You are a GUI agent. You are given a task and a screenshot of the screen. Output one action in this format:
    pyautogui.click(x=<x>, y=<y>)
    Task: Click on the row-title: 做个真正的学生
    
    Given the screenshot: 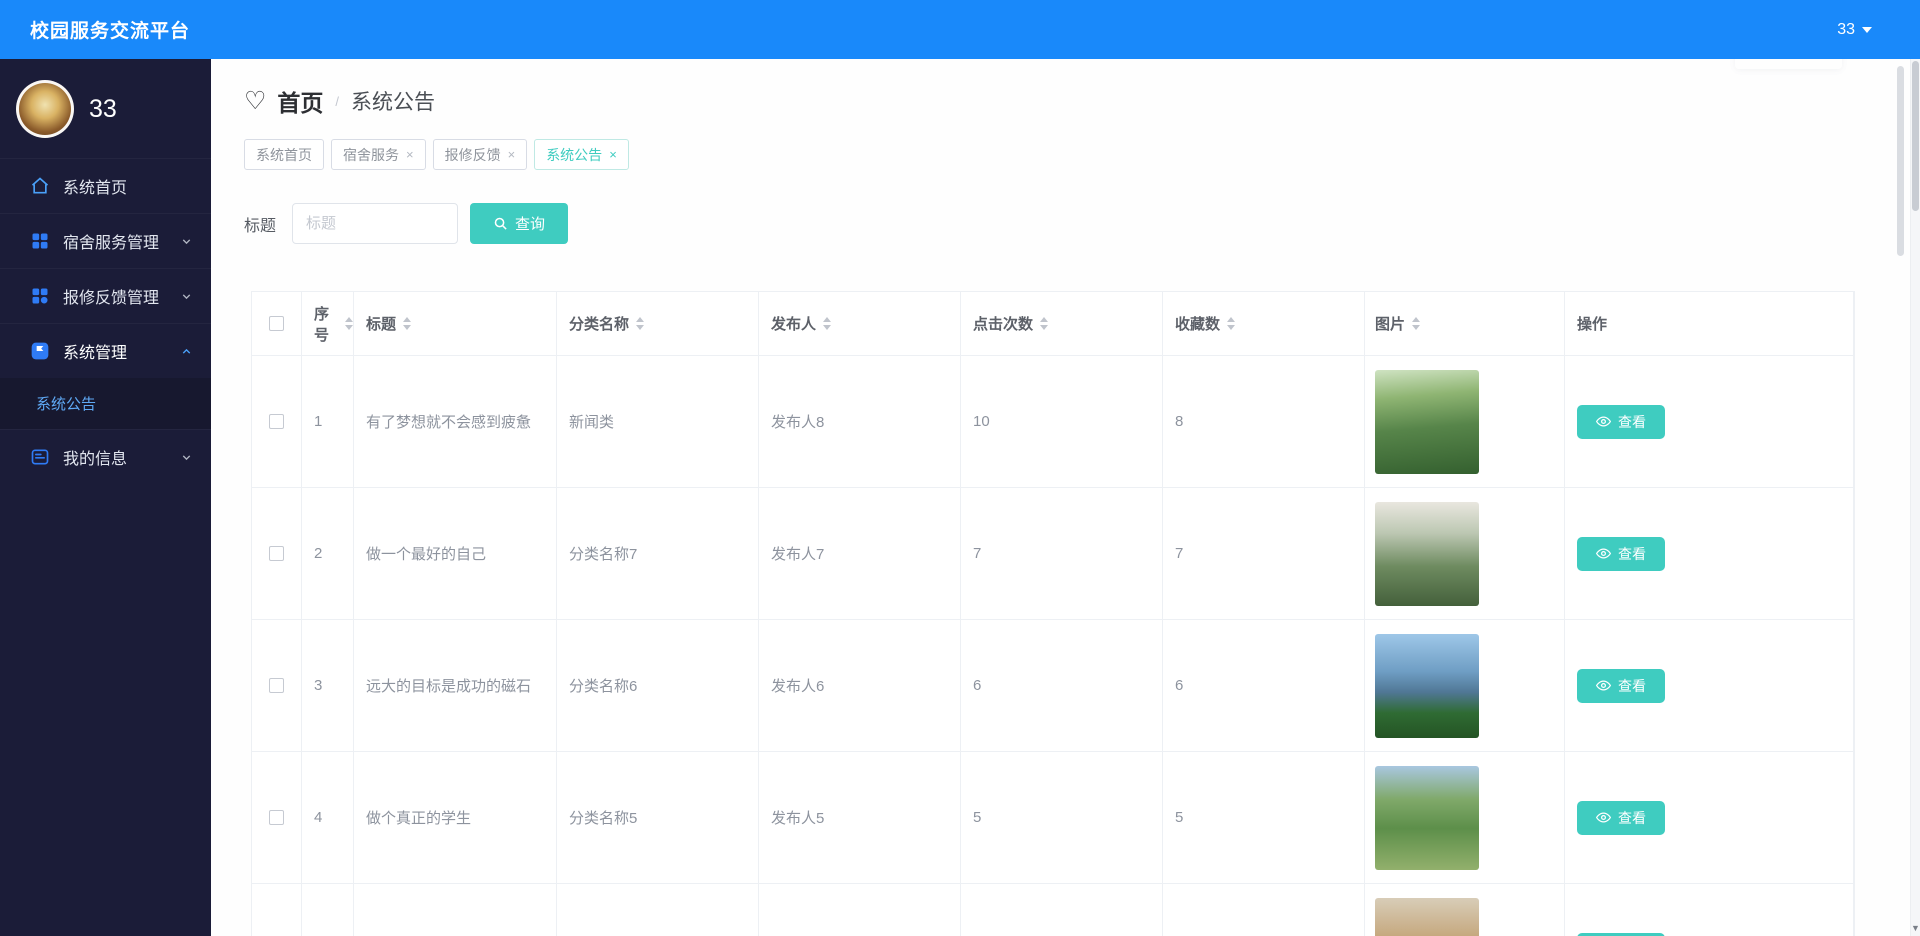 What is the action you would take?
    pyautogui.click(x=455, y=817)
    